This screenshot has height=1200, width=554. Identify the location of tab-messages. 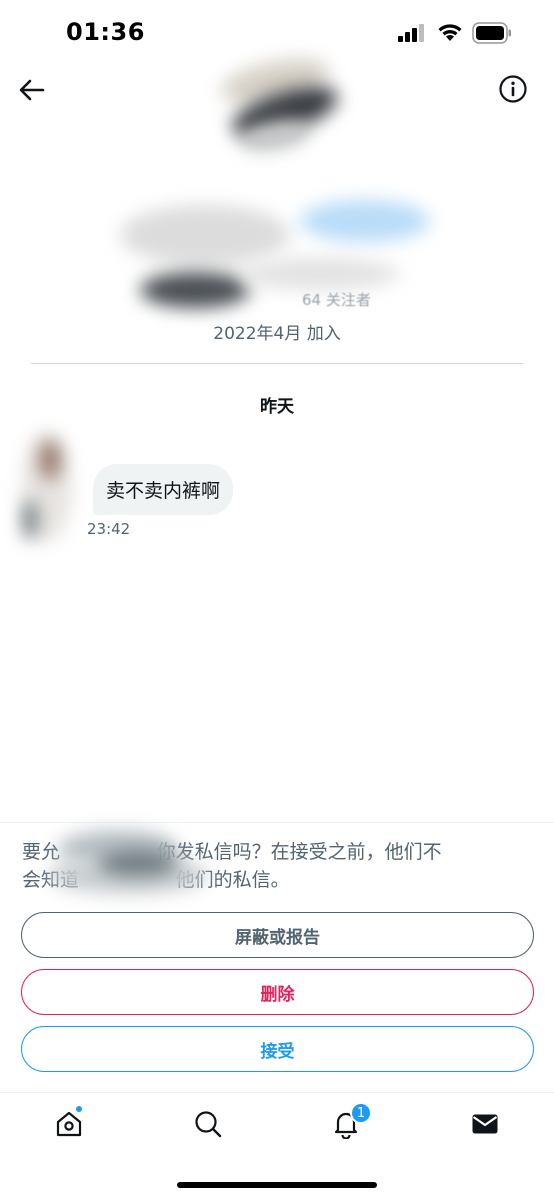
(485, 1124).